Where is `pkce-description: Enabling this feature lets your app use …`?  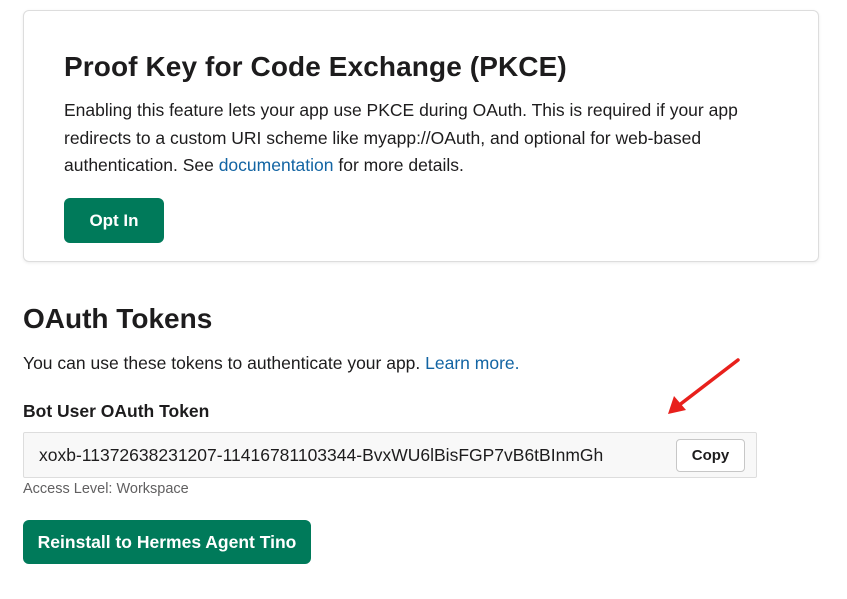
pkce-description: Enabling this feature lets your app use … is located at coordinates (424, 138).